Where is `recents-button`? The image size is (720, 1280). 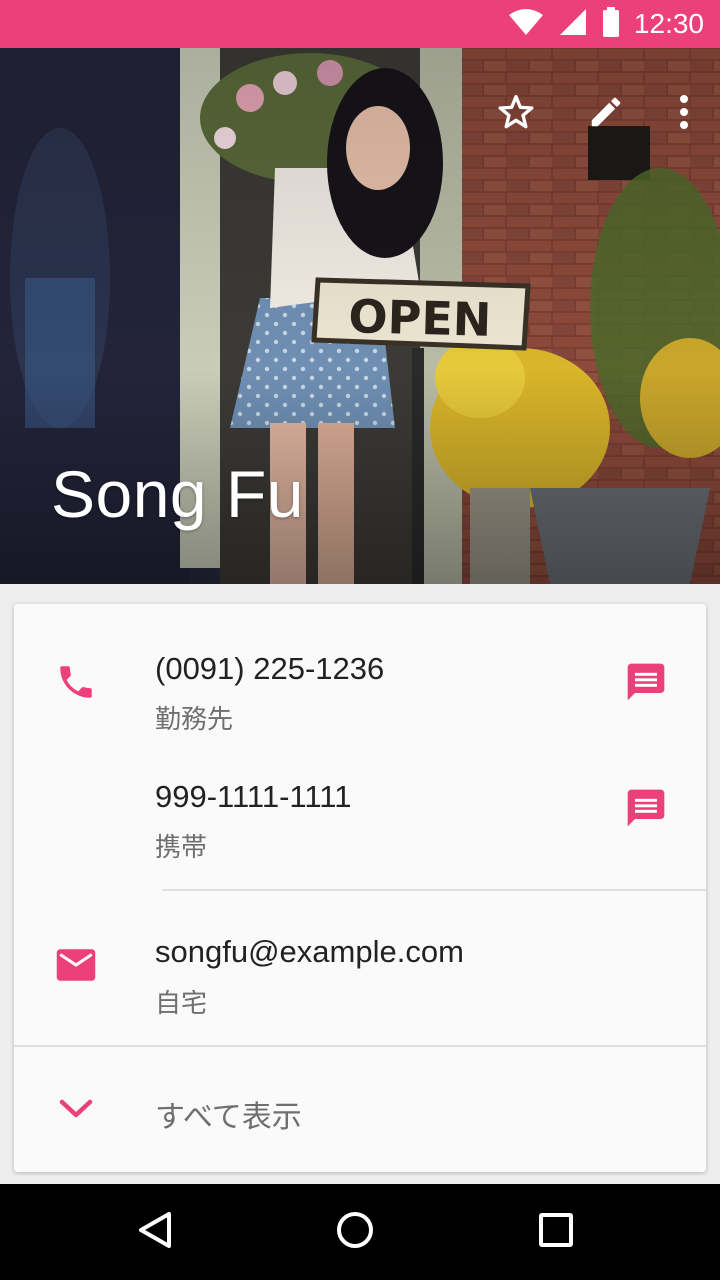 recents-button is located at coordinates (556, 1232).